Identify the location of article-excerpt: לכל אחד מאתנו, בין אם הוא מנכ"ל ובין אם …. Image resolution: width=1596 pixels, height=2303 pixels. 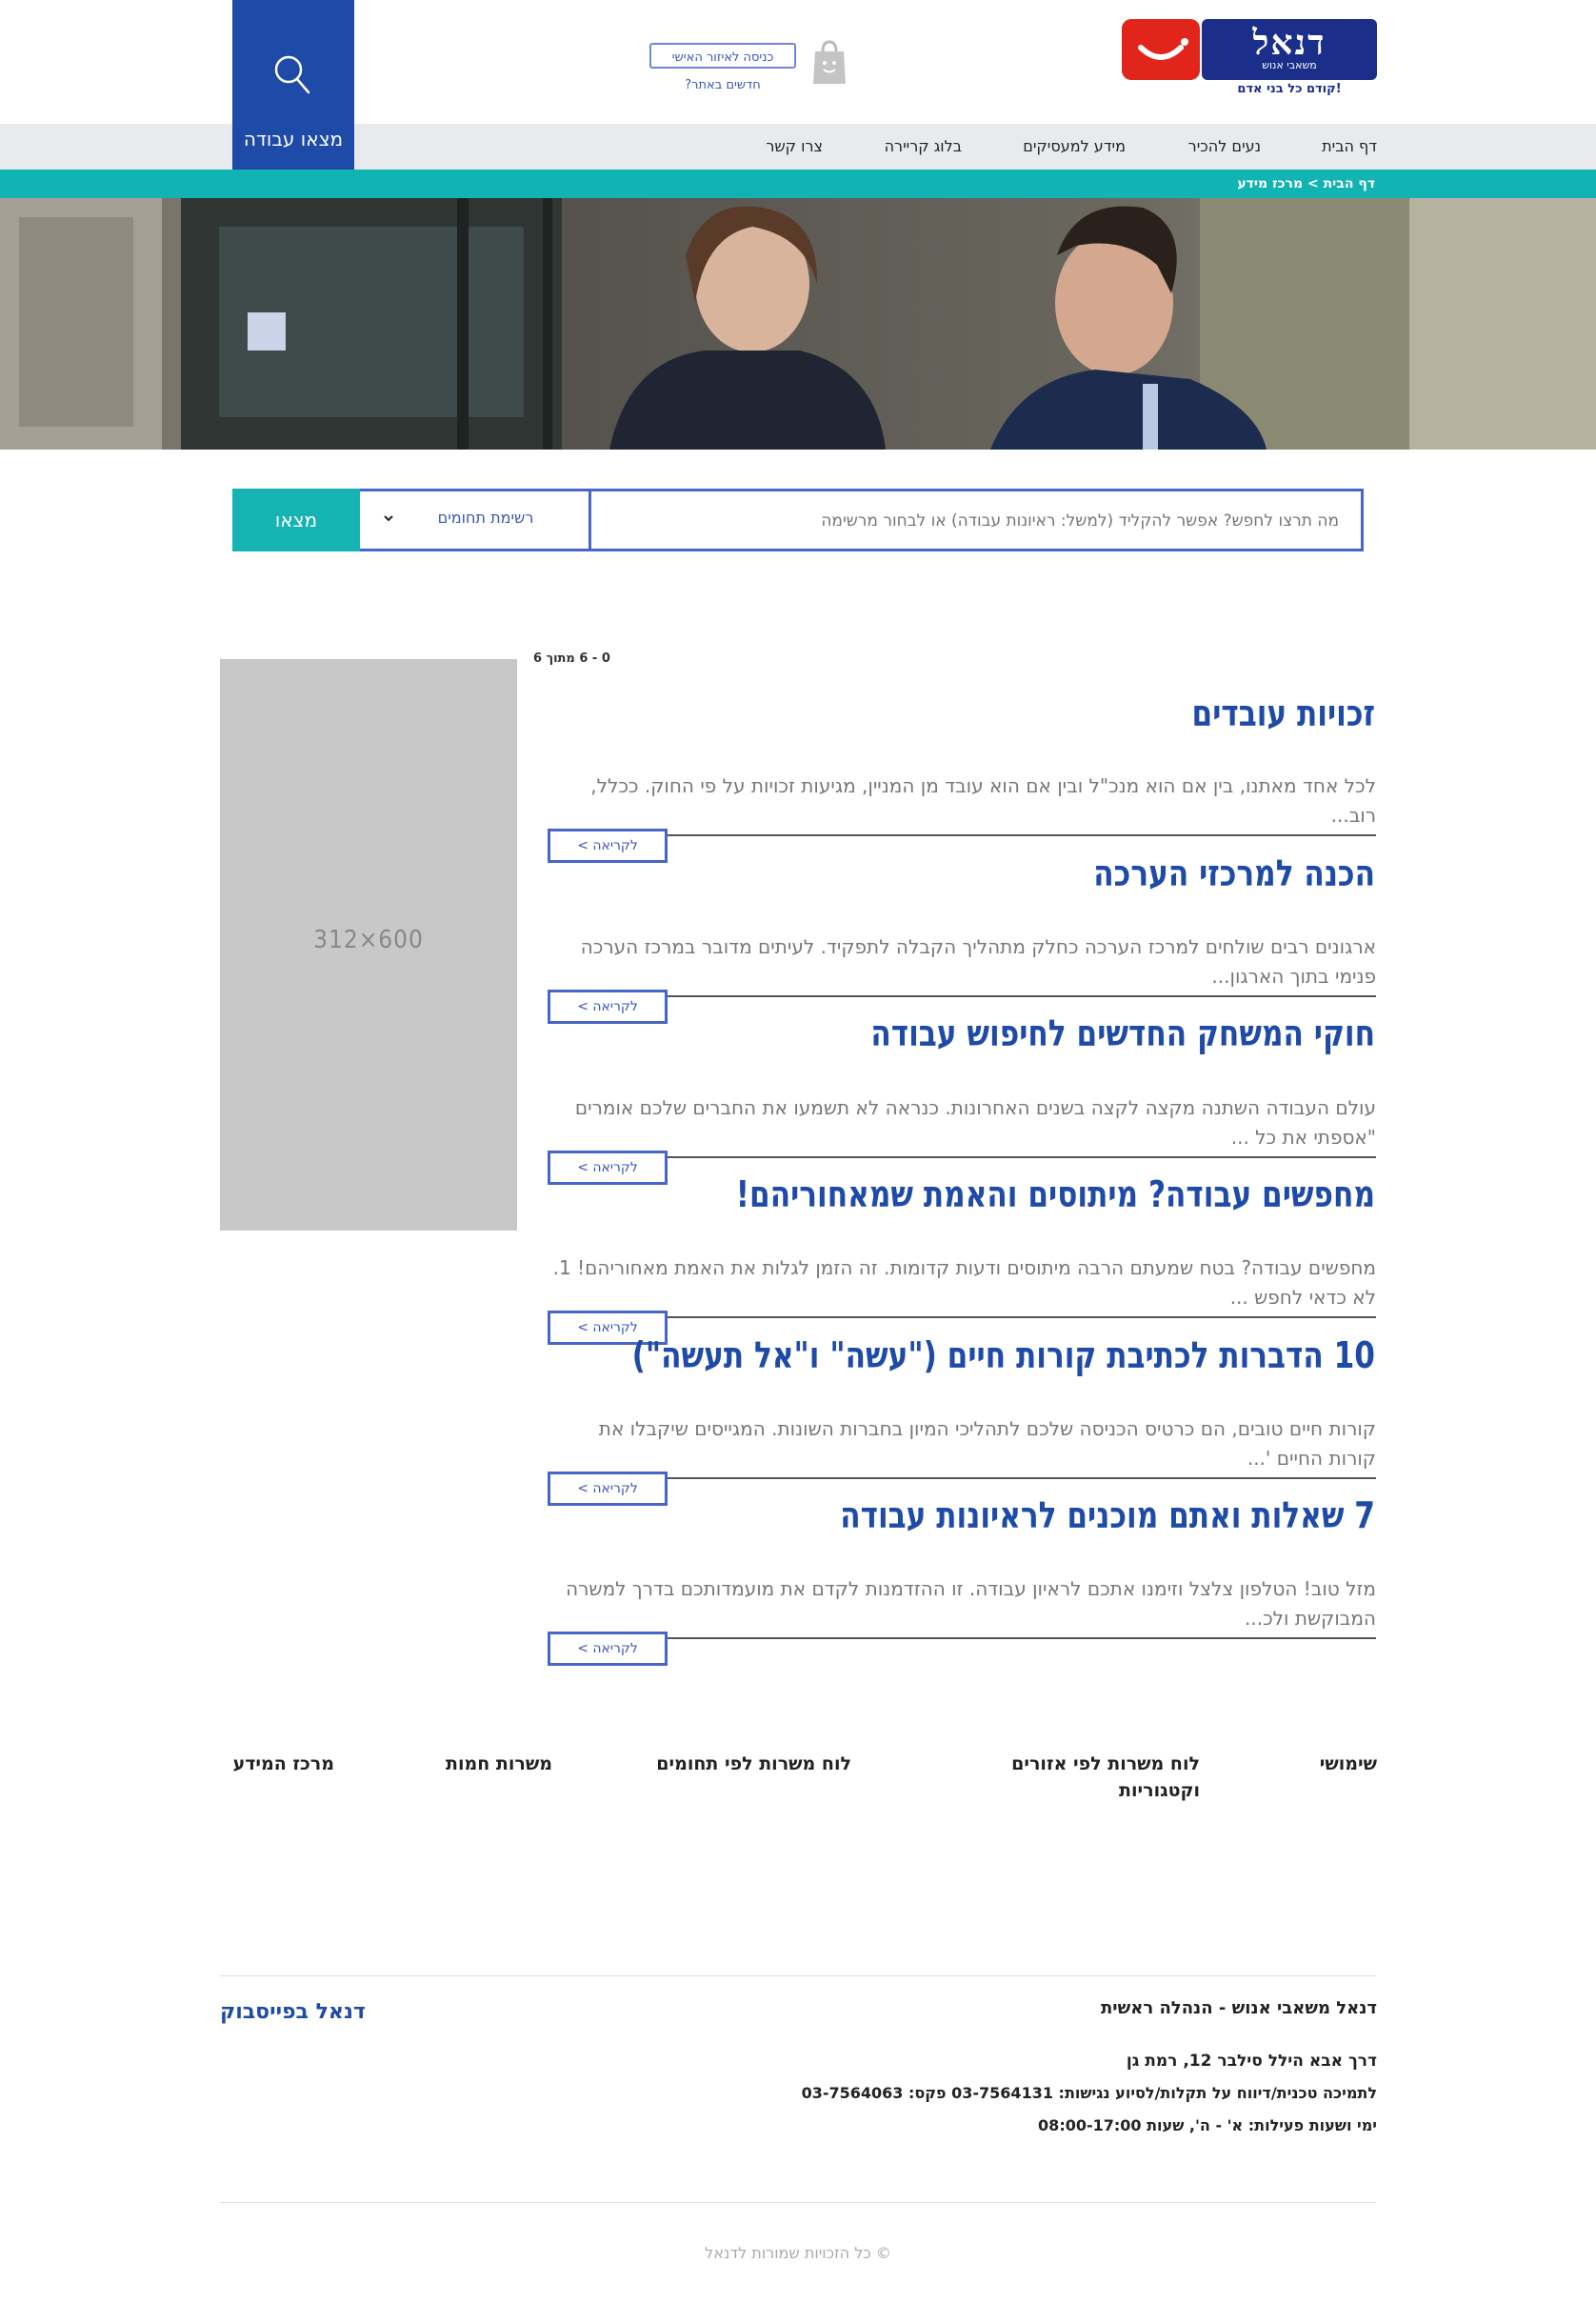
(983, 801).